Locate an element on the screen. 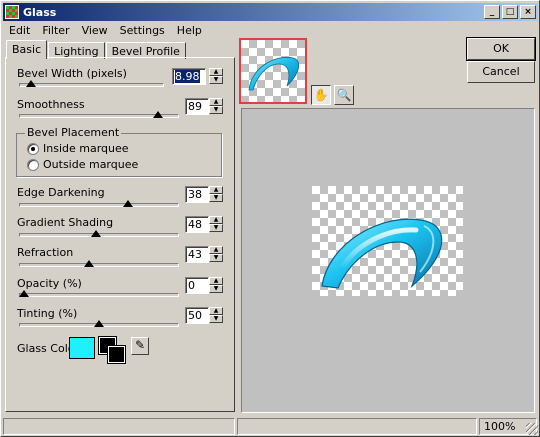  refraction-label: Refraction is located at coordinates (45, 252).